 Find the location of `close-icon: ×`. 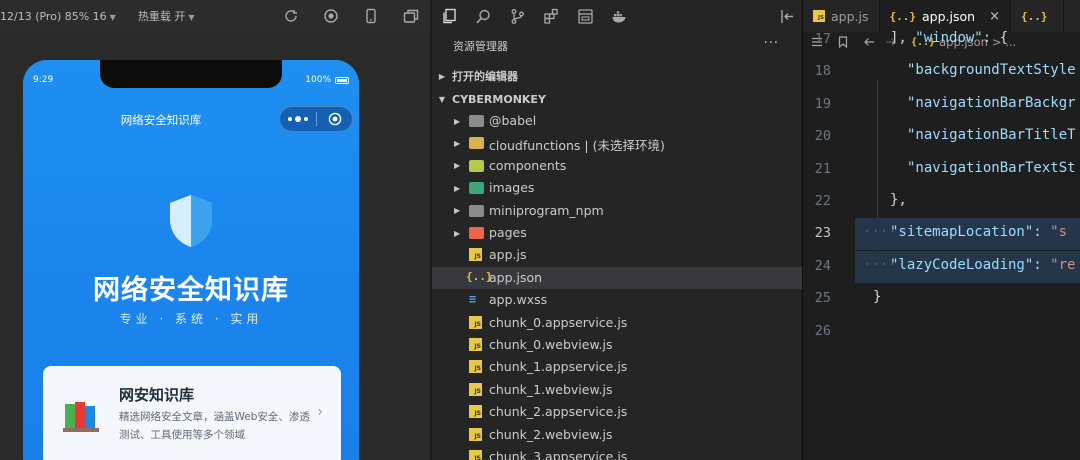

close-icon: × is located at coordinates (994, 16).